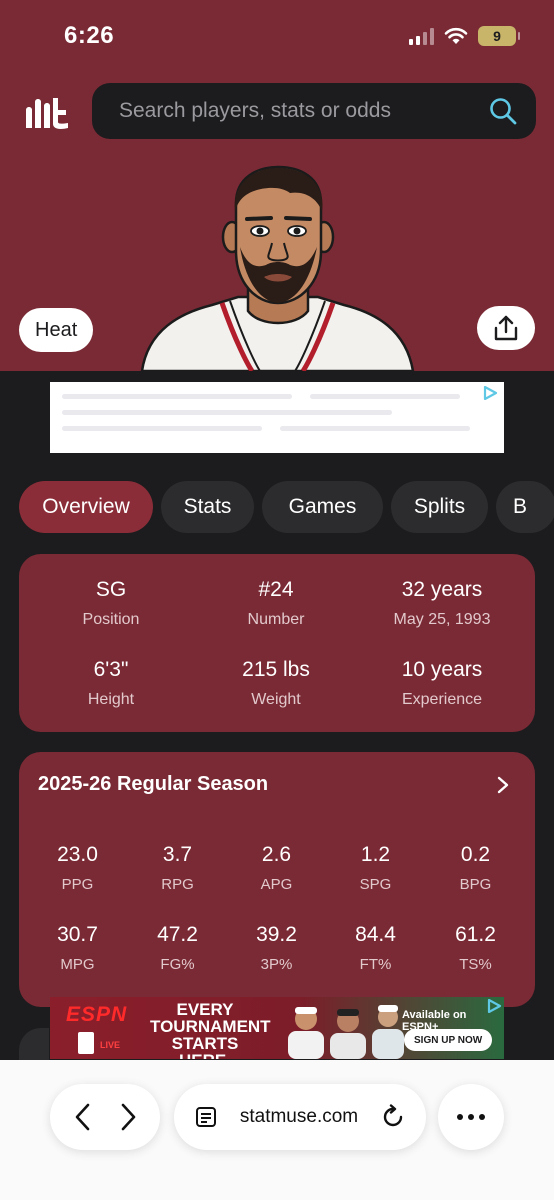  I want to click on bio-height: 6'3" Height, so click(111, 683).